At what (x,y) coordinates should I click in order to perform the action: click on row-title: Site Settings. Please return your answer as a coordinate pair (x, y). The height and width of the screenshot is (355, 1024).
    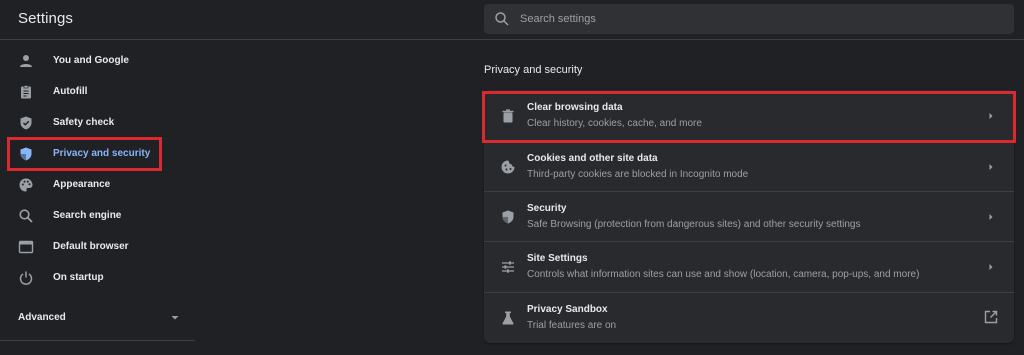
    Looking at the image, I should click on (557, 258).